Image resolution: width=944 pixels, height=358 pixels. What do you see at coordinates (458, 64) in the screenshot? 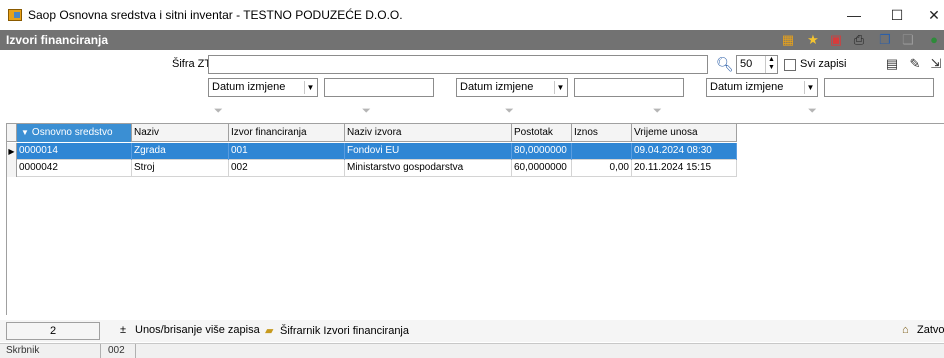
I see `sifra-input` at bounding box center [458, 64].